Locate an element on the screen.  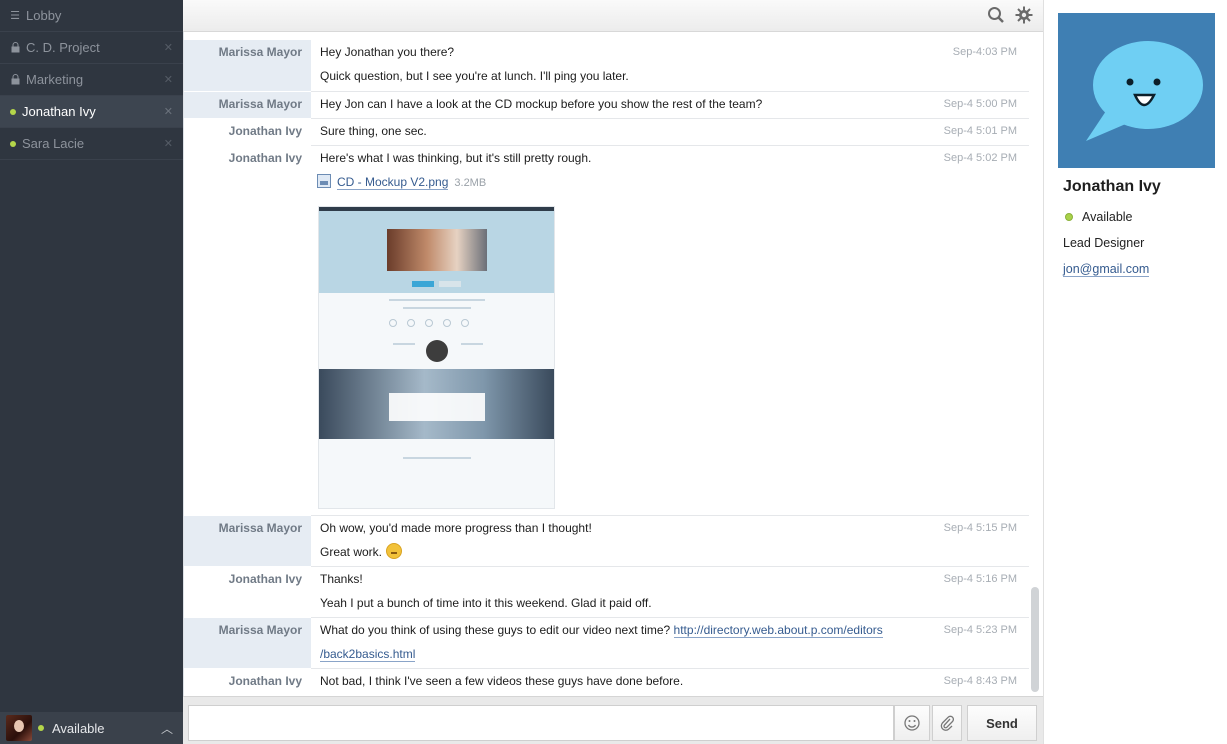
avatar is located at coordinates (19, 728).